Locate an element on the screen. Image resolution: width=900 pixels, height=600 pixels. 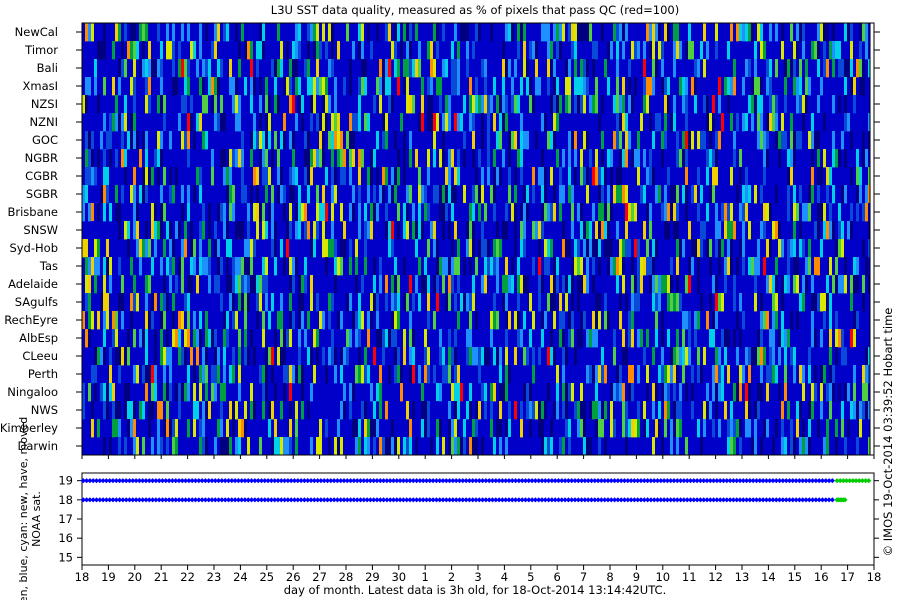
heatmap-row-label: Tas is located at coordinates (48, 266).